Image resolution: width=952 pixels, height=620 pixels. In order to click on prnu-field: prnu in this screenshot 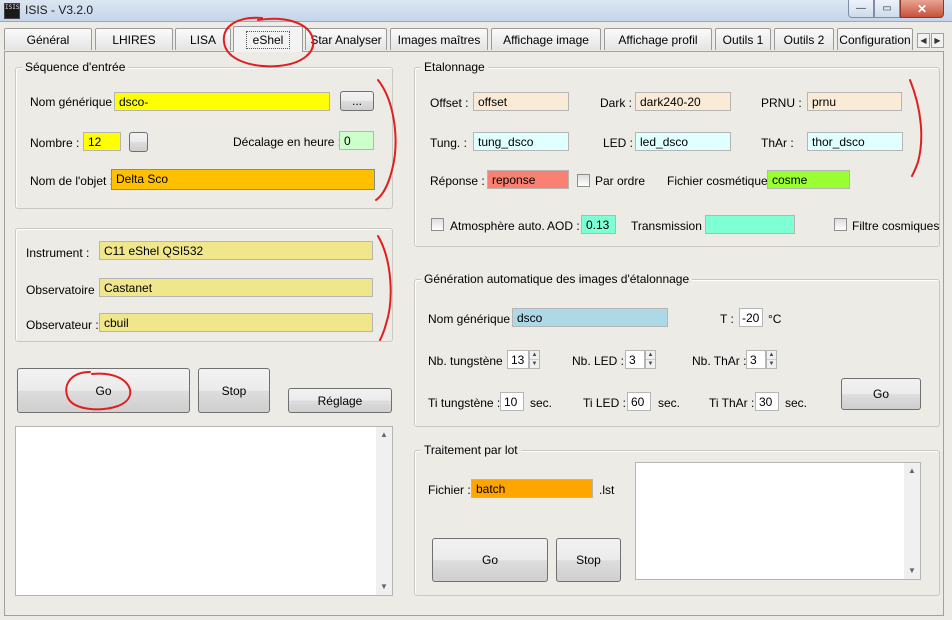, I will do `click(854, 101)`.